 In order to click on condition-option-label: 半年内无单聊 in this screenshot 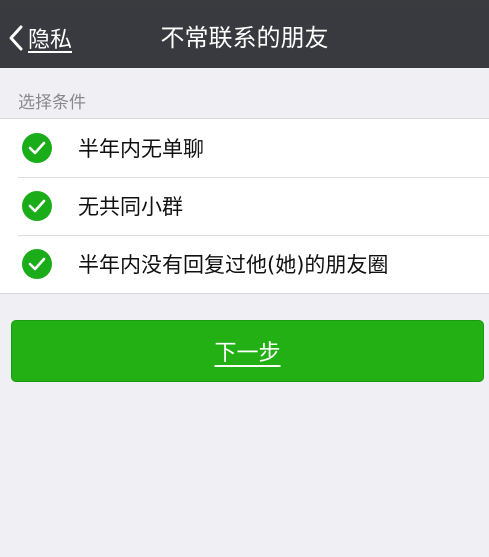, I will do `click(141, 149)`.